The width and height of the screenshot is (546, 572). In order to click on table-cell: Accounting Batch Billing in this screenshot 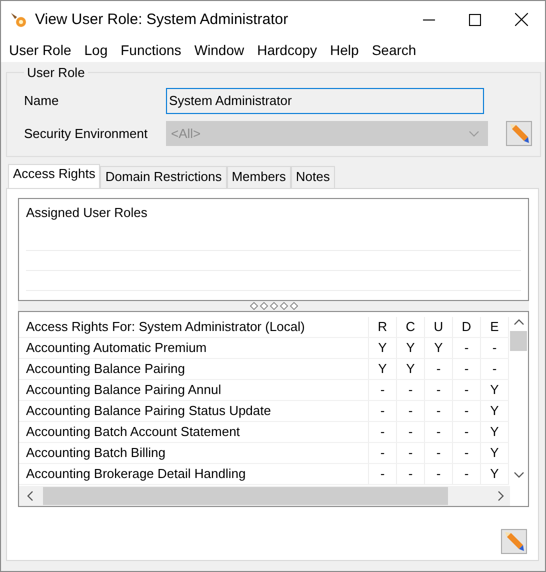, I will do `click(194, 453)`.